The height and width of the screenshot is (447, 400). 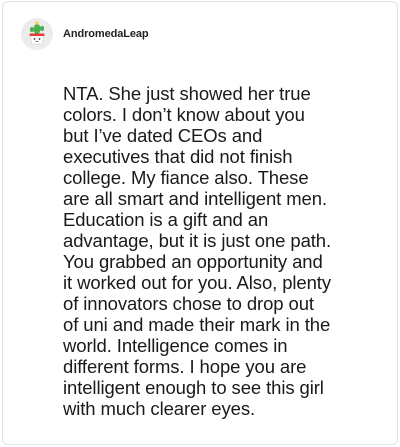 What do you see at coordinates (37, 34) in the screenshot?
I see `cactus-pot-avatar-icon` at bounding box center [37, 34].